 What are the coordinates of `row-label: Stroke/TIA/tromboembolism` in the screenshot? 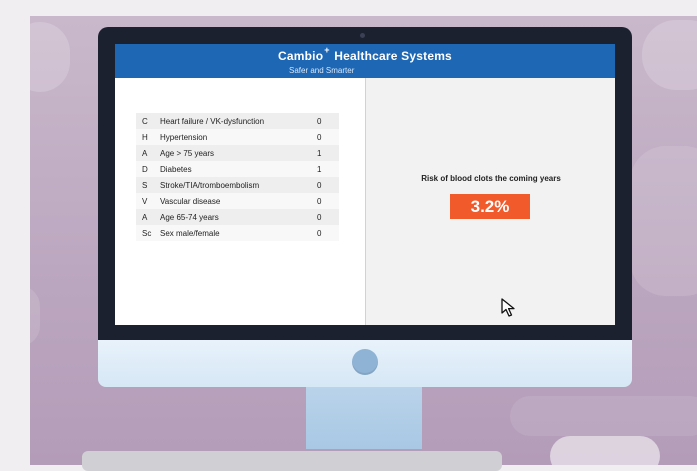 It's located at (210, 185).